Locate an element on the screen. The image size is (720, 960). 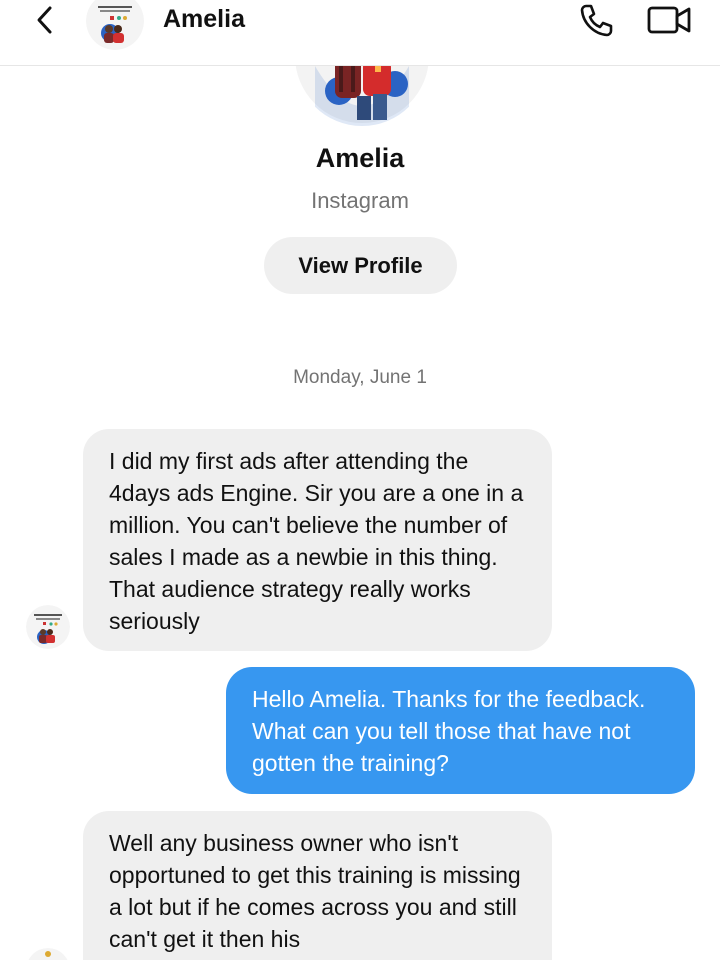
phone-icon is located at coordinates (596, 20).